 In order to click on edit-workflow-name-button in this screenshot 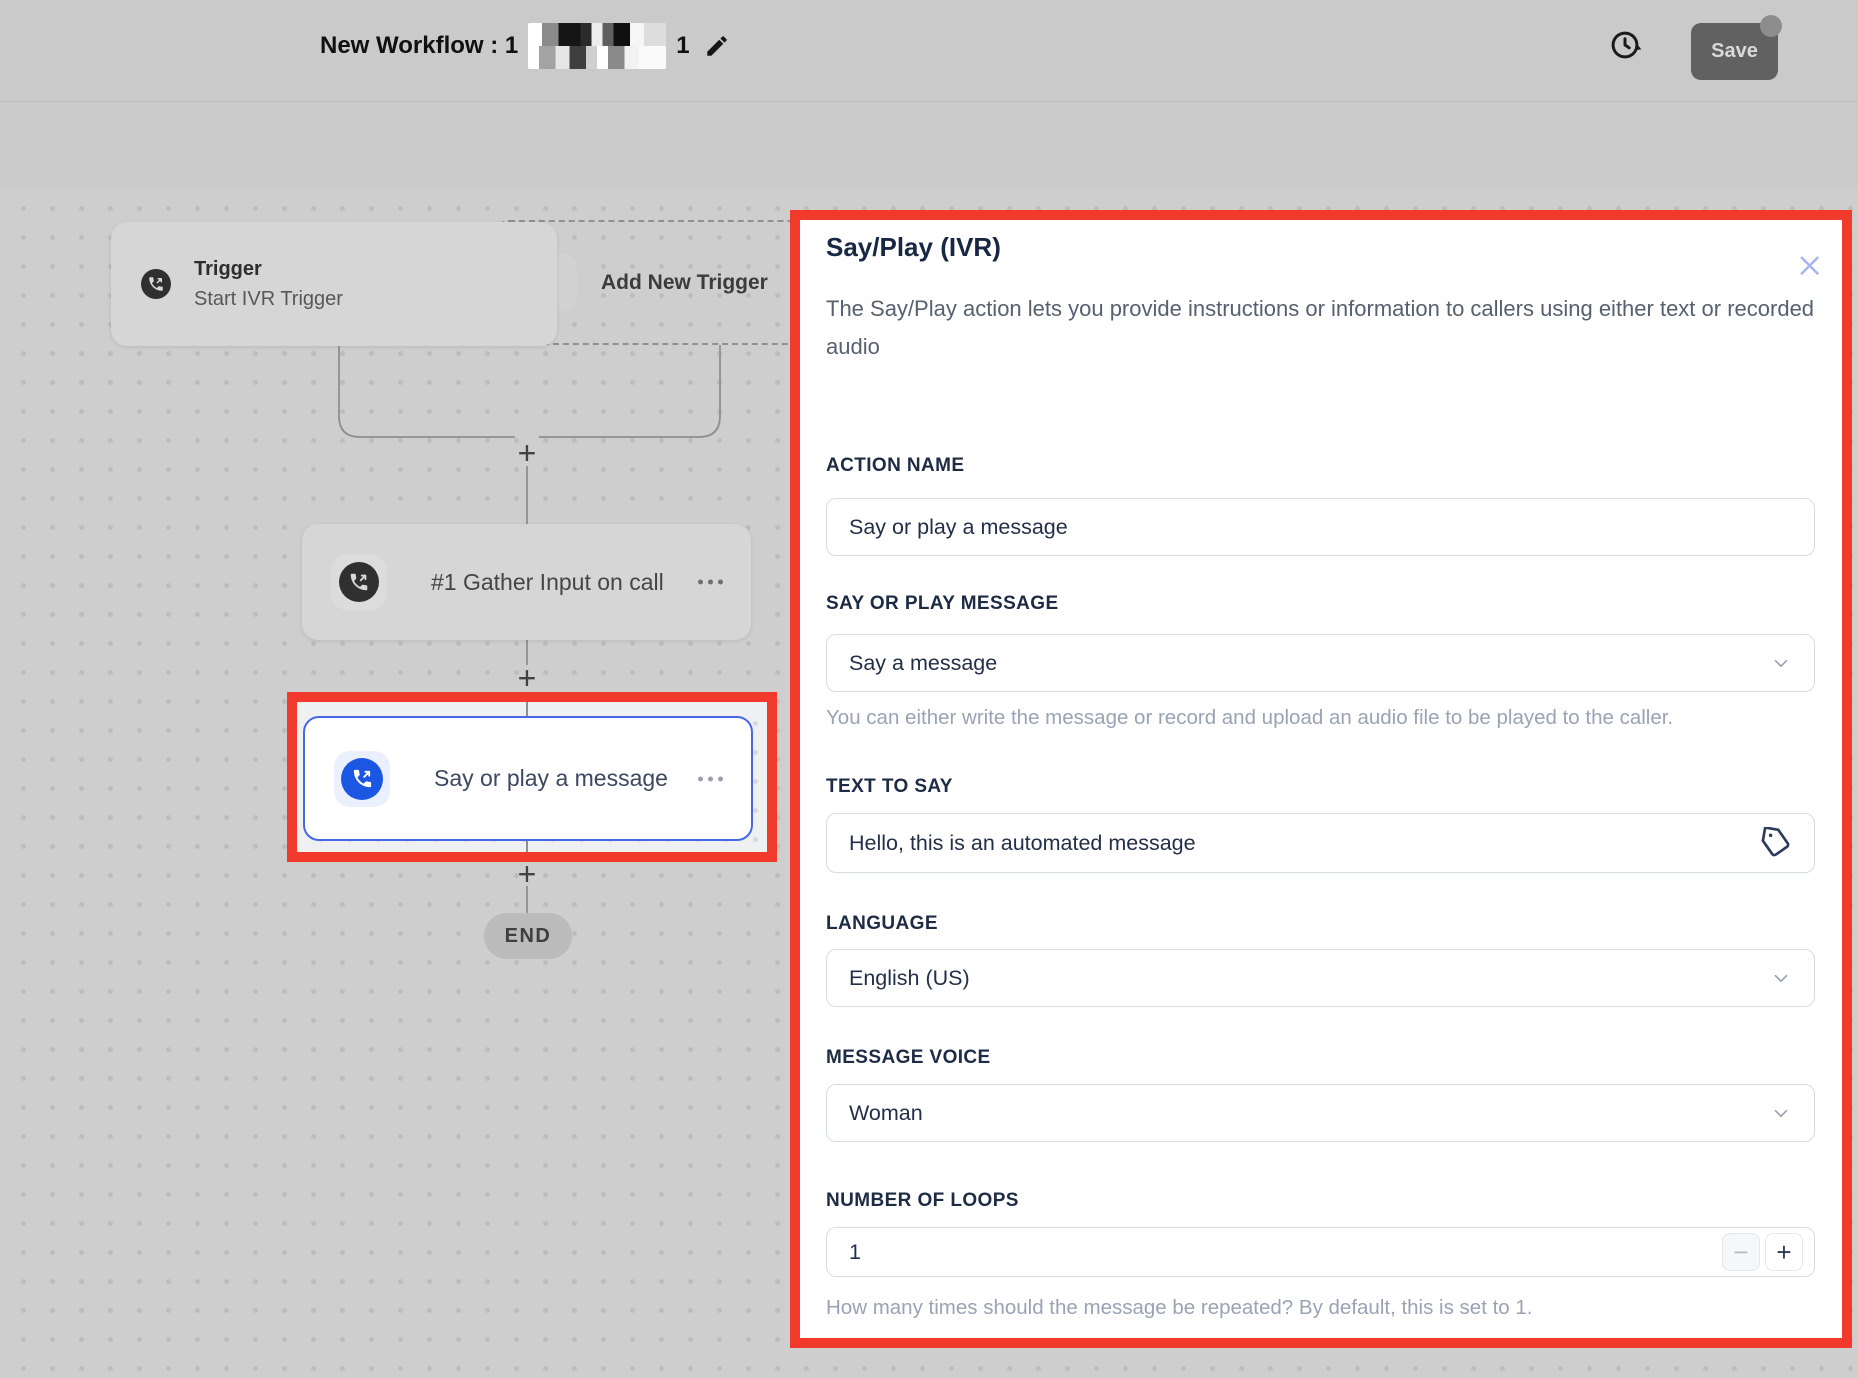, I will do `click(717, 46)`.